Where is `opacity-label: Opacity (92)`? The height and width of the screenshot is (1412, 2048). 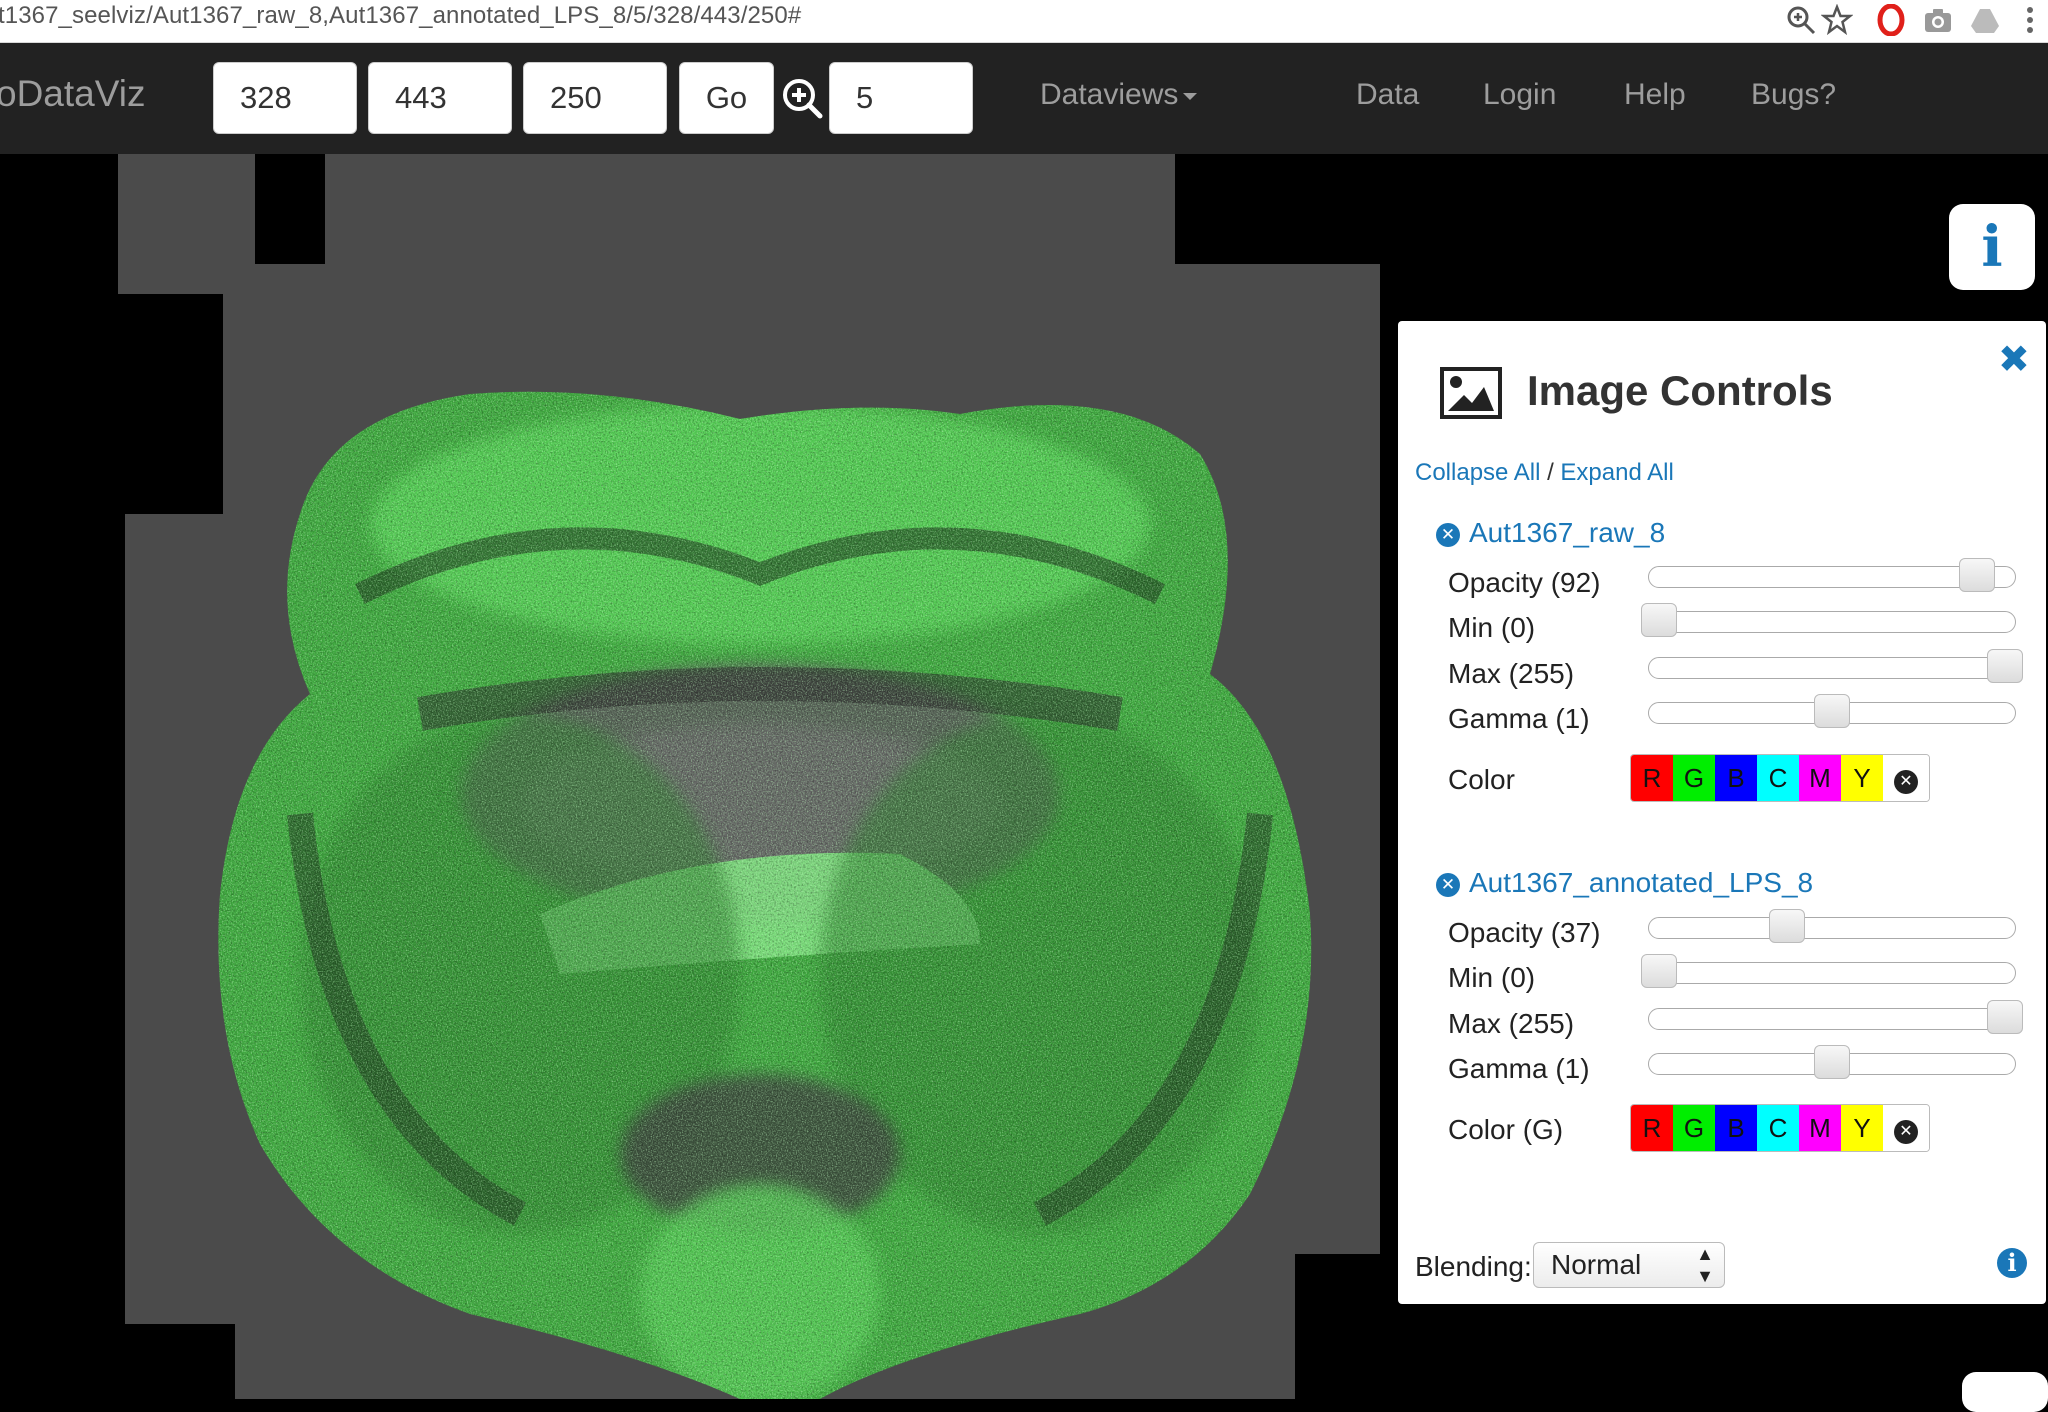 opacity-label: Opacity (92) is located at coordinates (1524, 582).